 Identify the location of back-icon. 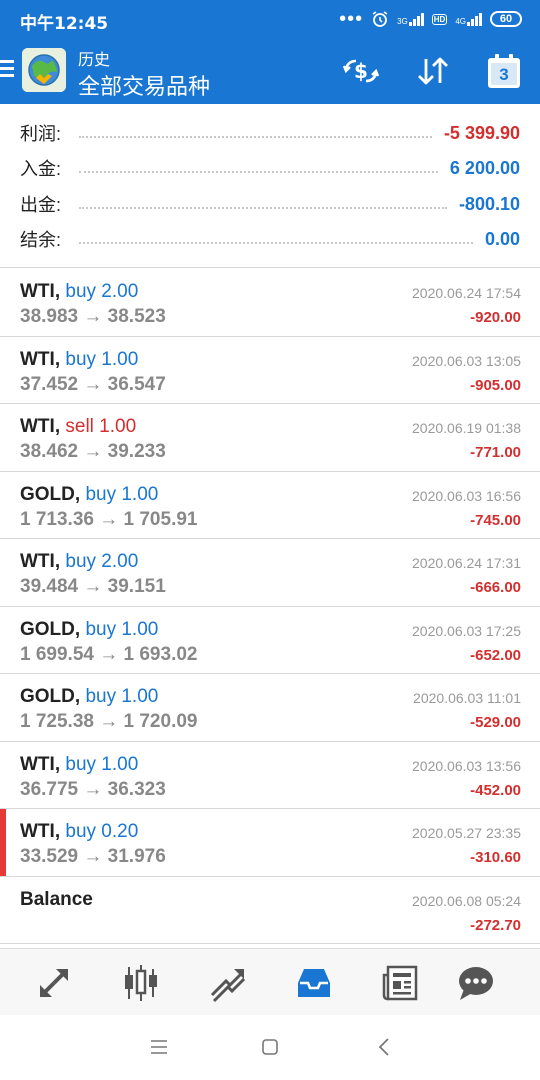
(383, 1047).